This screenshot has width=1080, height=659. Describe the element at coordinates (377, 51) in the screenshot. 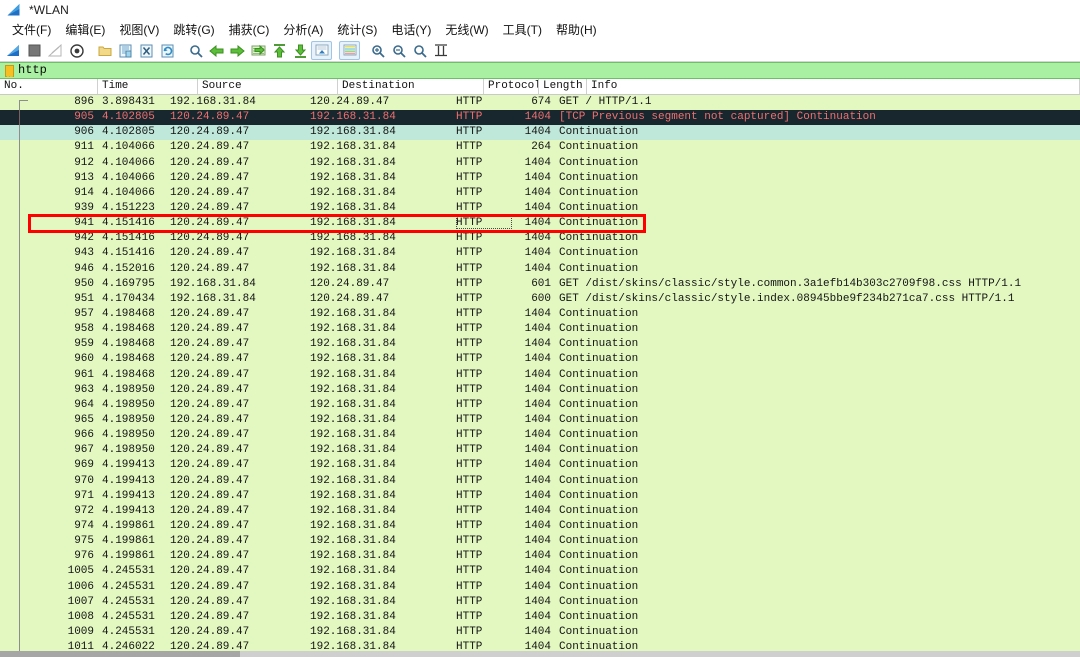

I see `zoom-in-icon` at that location.